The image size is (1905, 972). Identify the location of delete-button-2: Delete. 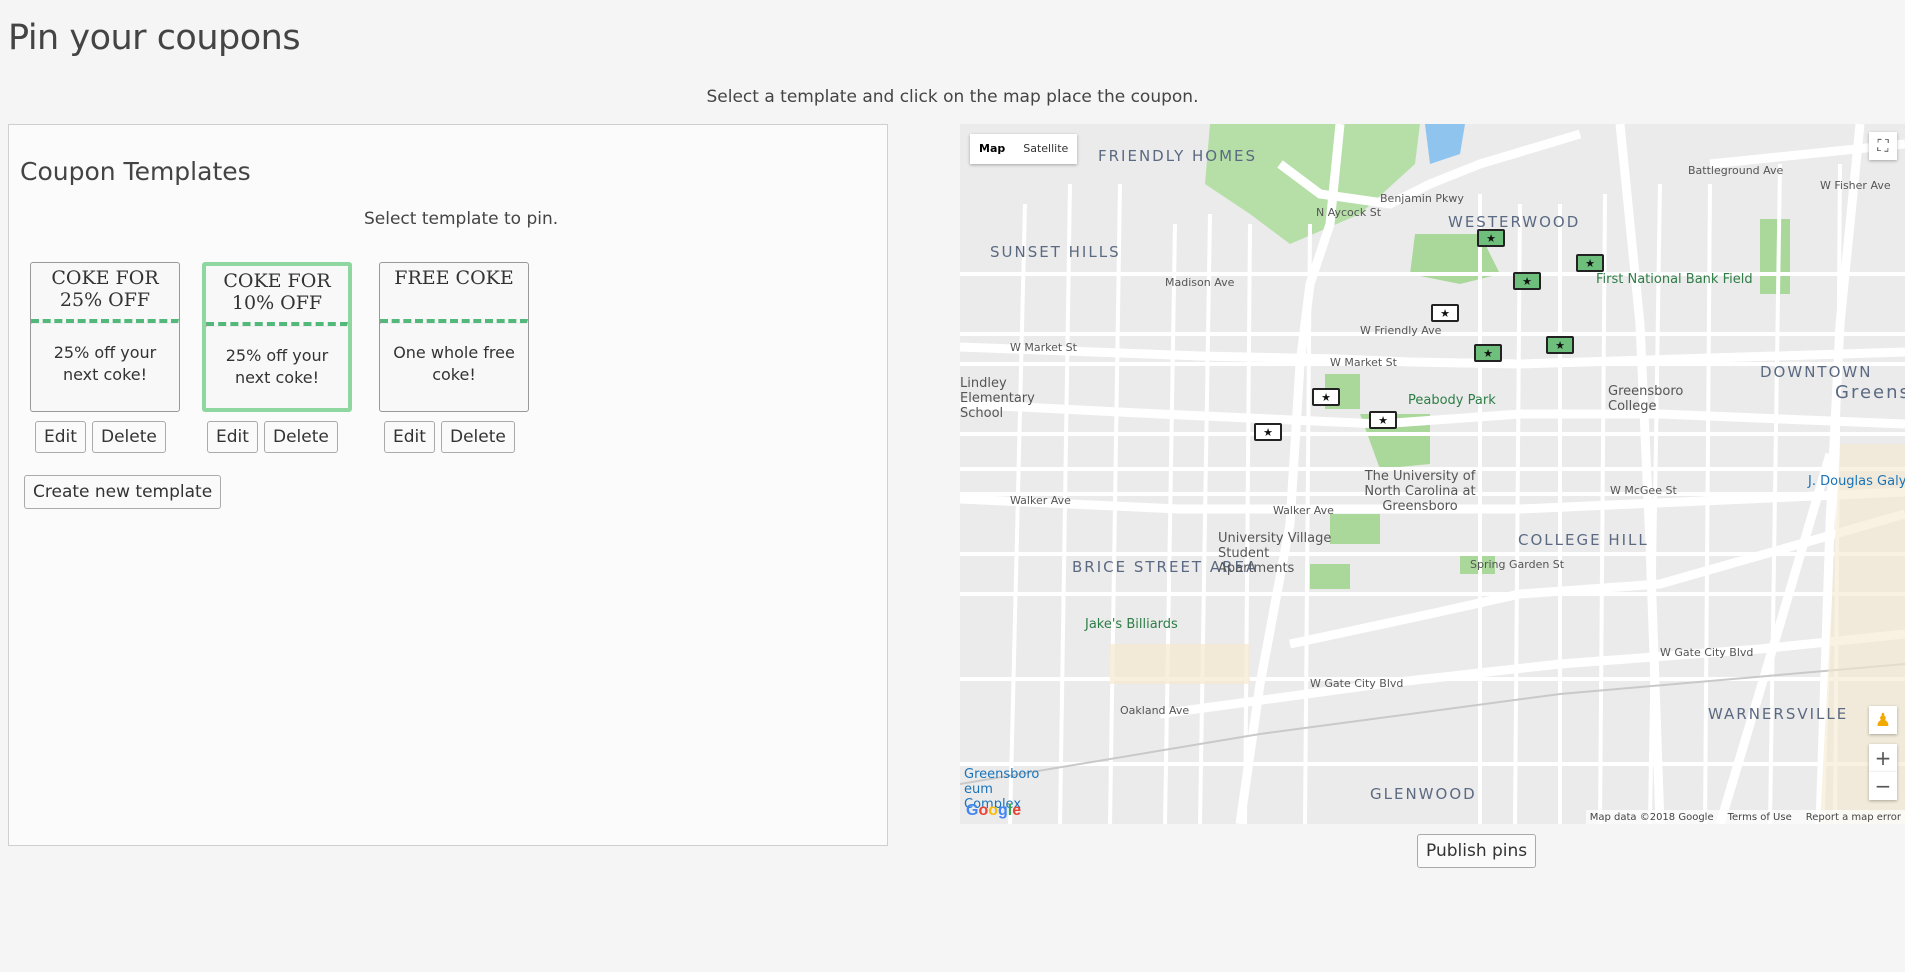
(301, 437).